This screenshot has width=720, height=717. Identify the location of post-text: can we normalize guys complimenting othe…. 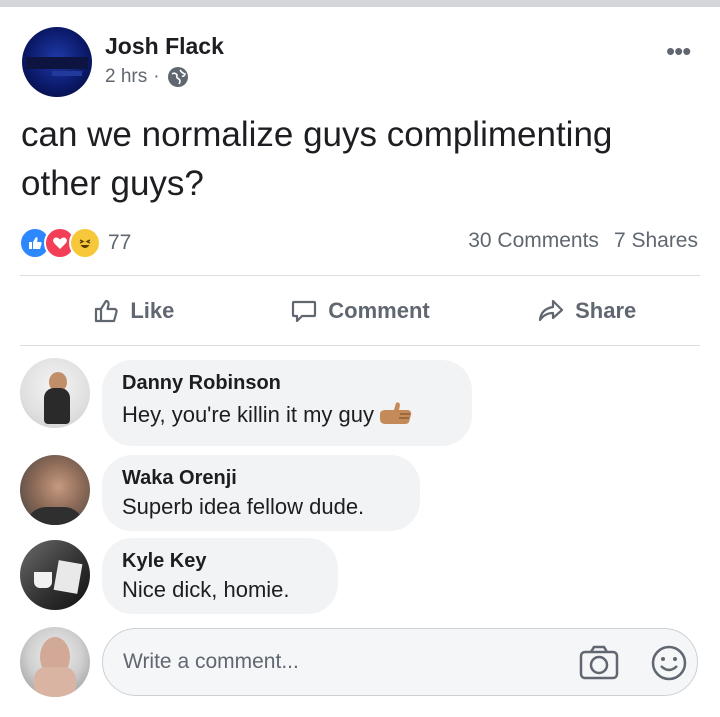
(317, 159).